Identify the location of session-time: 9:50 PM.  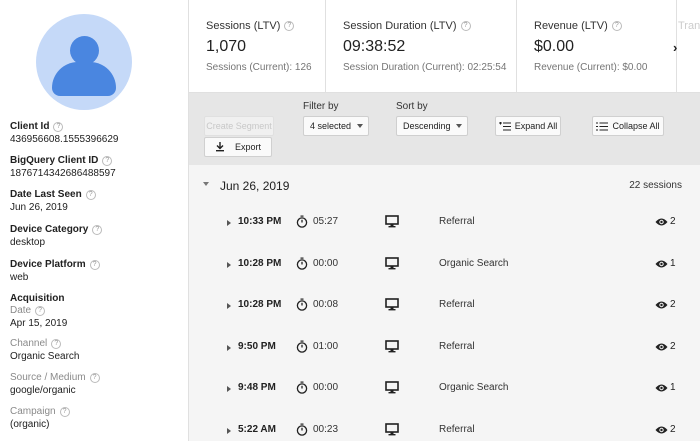
(257, 346).